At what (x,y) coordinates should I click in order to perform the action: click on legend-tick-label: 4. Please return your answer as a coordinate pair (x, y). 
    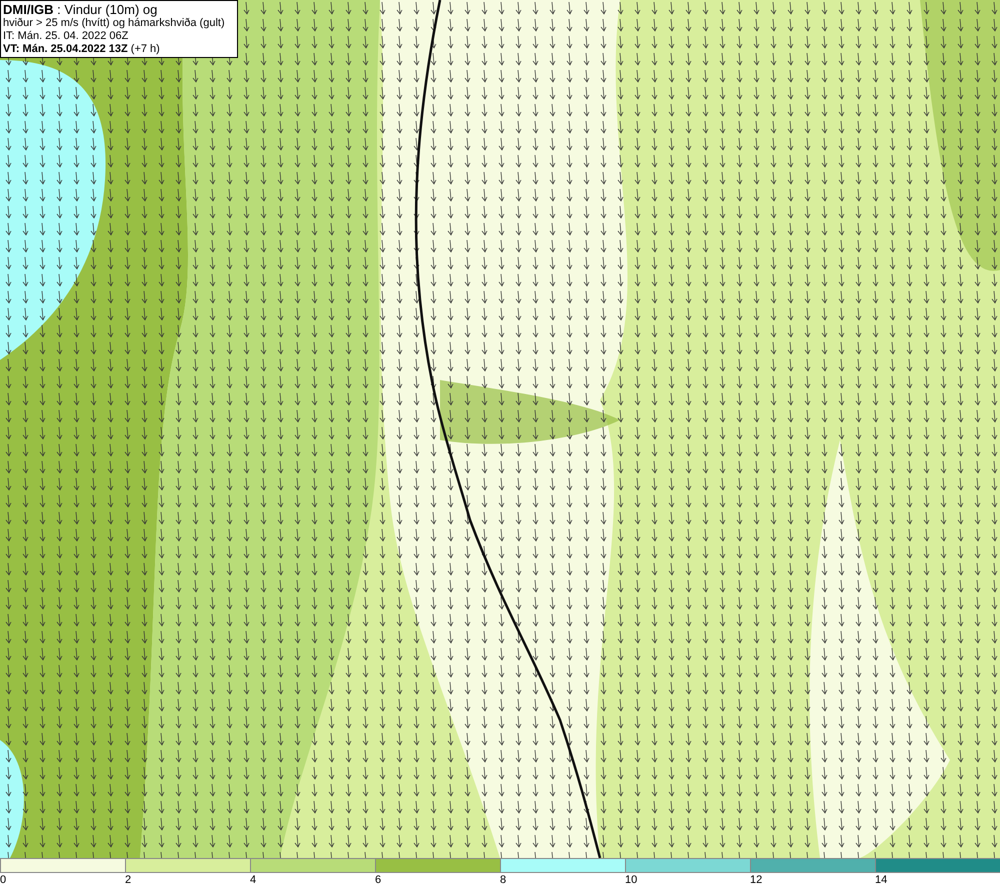
    Looking at the image, I should click on (253, 880).